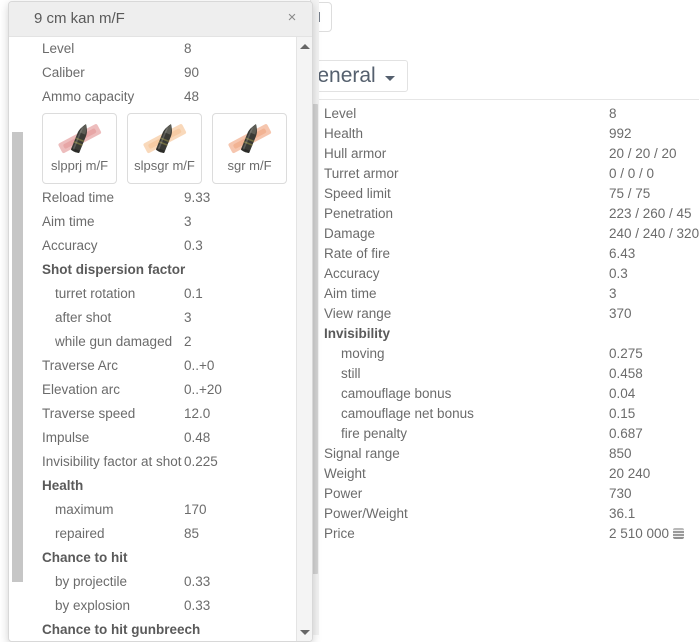  Describe the element at coordinates (153, 486) in the screenshot. I see `stat-row: Health` at that location.